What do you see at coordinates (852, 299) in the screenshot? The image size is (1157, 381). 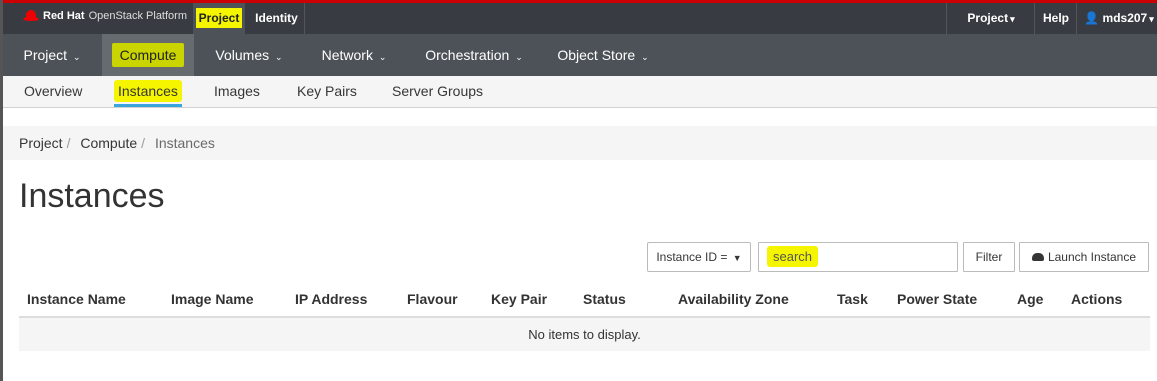 I see `column-task: Task` at bounding box center [852, 299].